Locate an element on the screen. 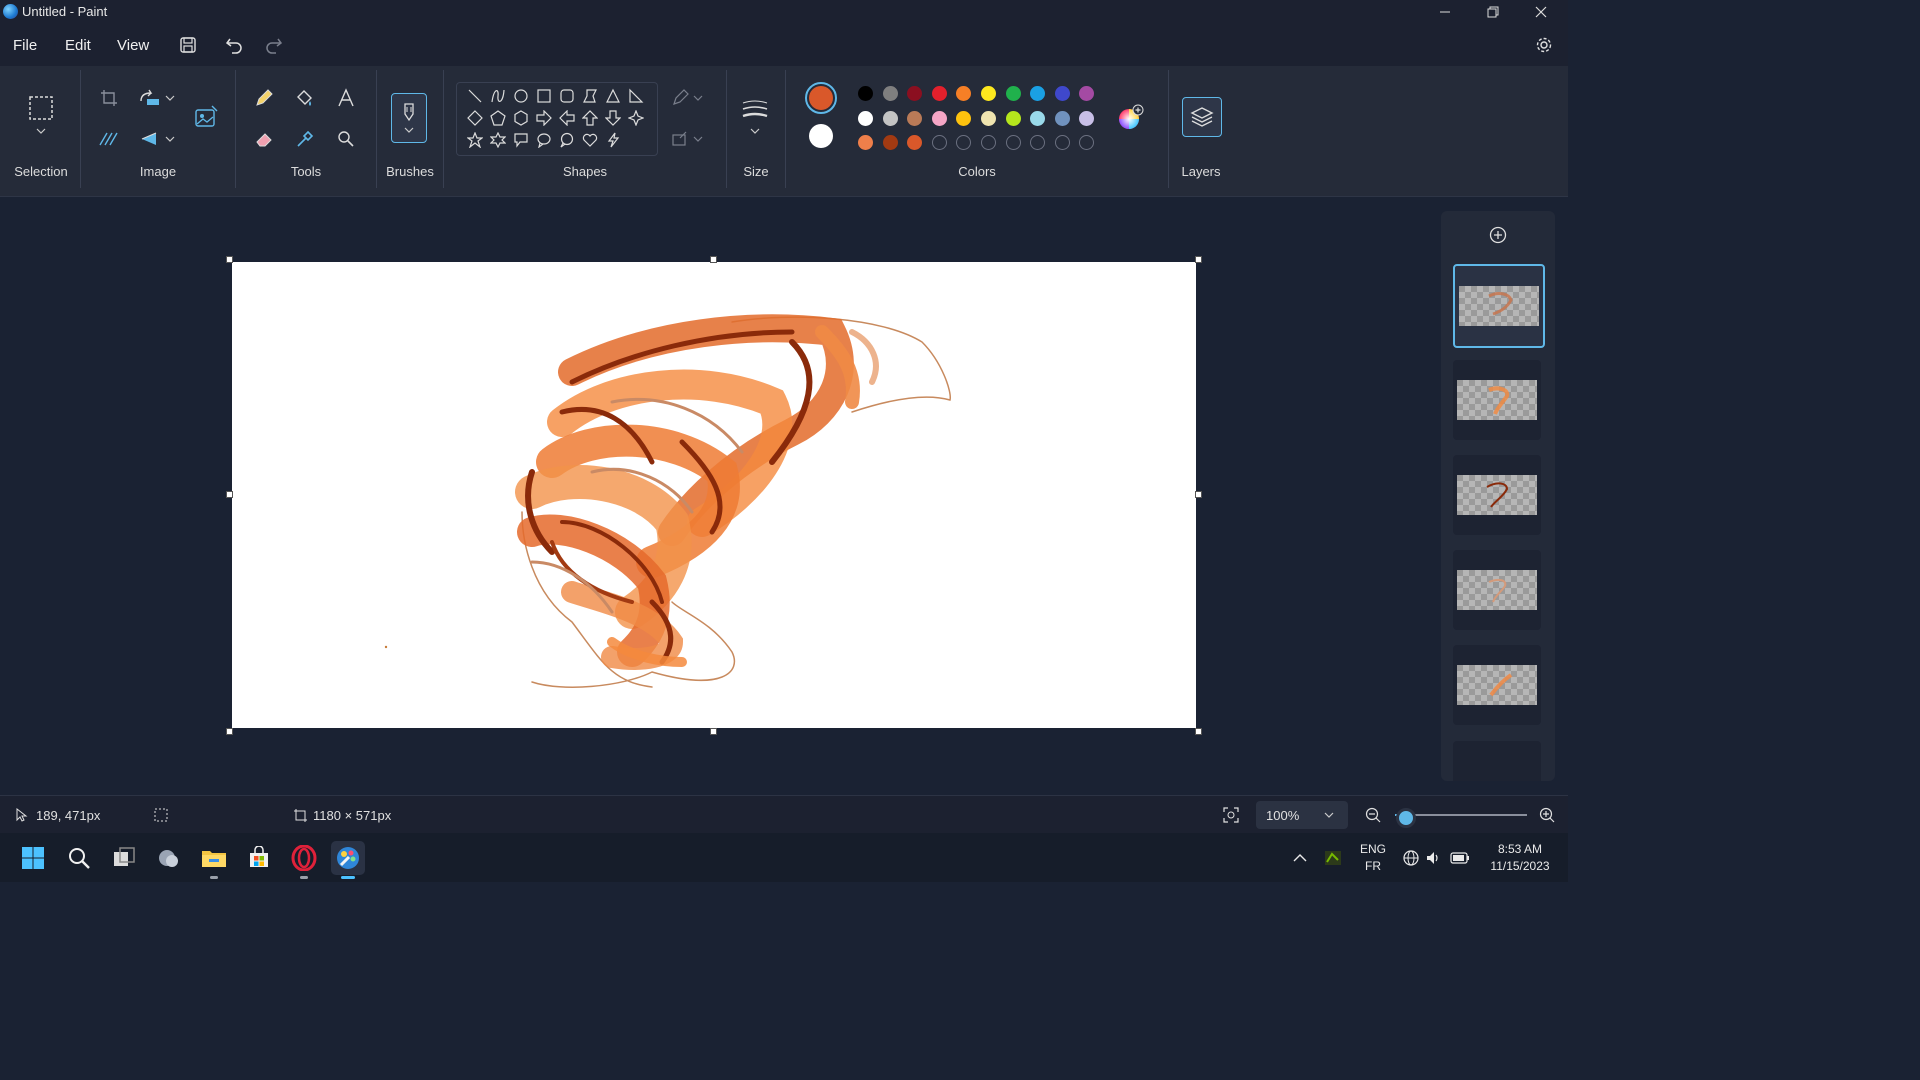 This screenshot has height=1080, width=1920. four-point-star-shape is located at coordinates (636, 118).